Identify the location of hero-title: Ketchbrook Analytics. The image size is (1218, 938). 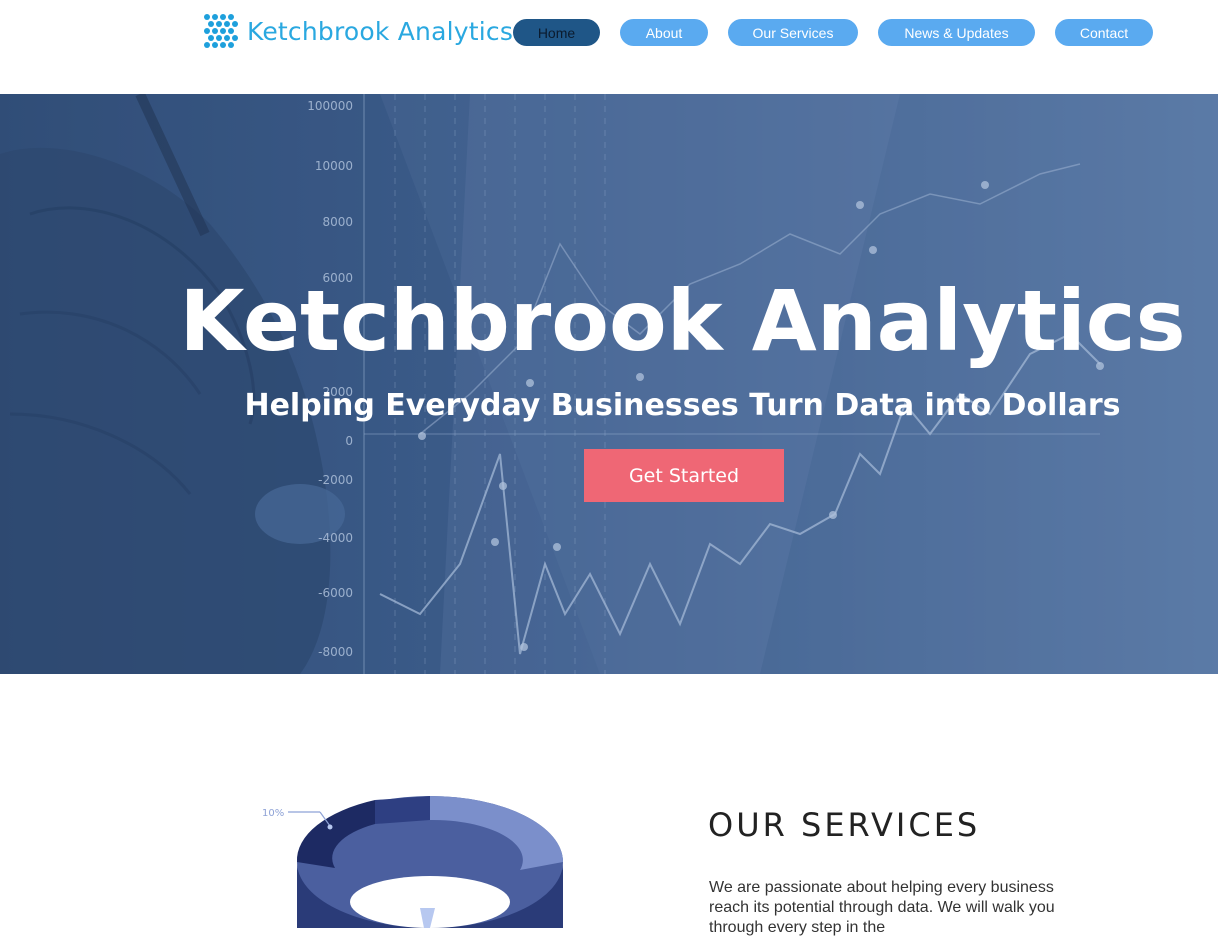
(682, 321).